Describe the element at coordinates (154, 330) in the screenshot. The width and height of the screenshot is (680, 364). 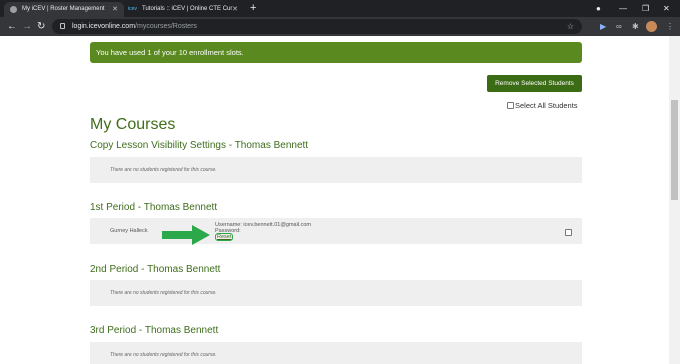
I see `course-title: 3rd Period - Thomas Bennett` at that location.